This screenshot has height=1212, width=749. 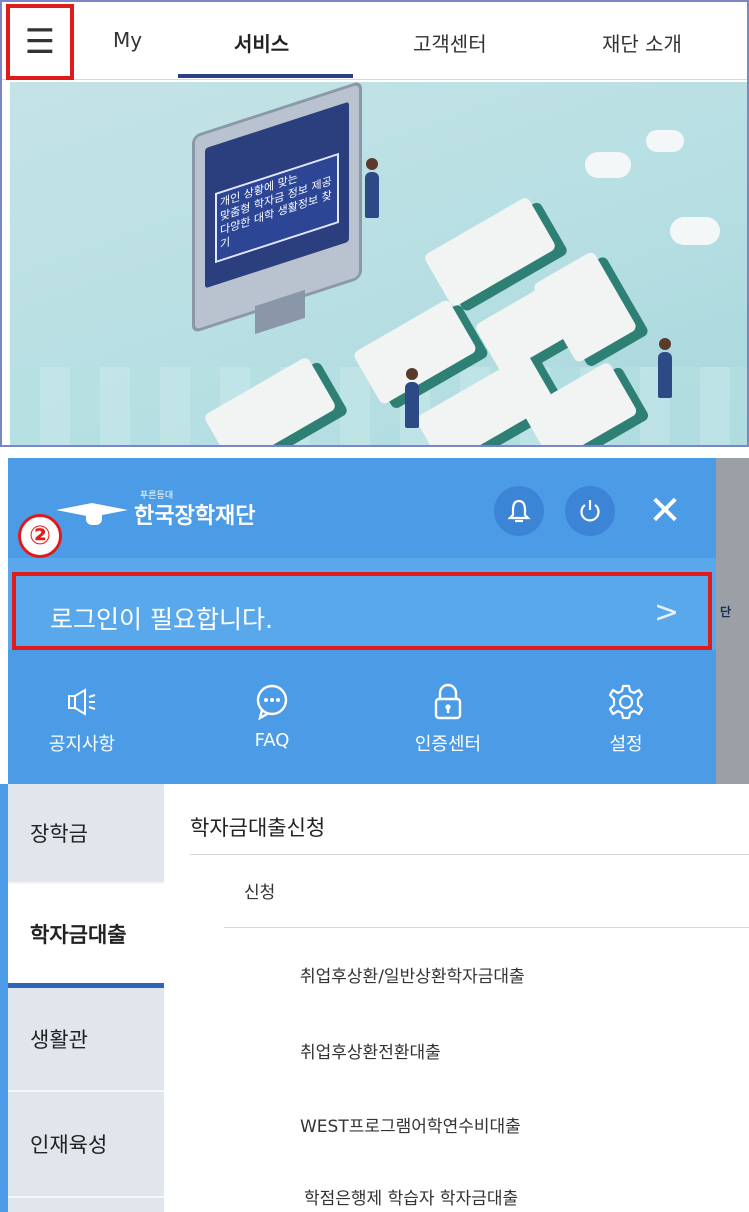 What do you see at coordinates (259, 890) in the screenshot?
I see `submenu-section-apply: 신청` at bounding box center [259, 890].